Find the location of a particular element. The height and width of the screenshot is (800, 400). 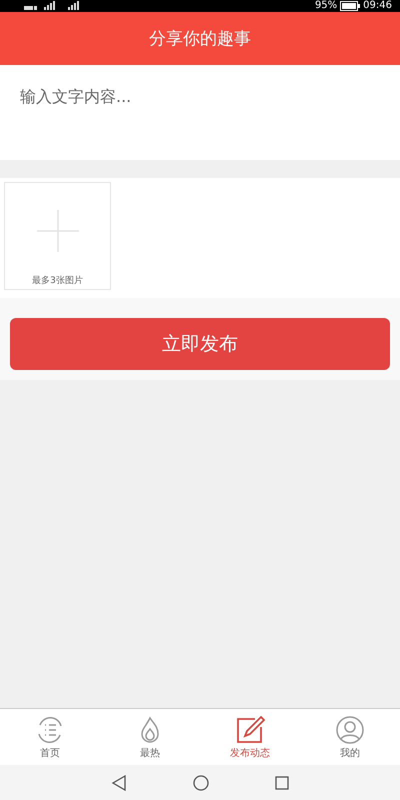

tab-item: 我的 is located at coordinates (350, 737).